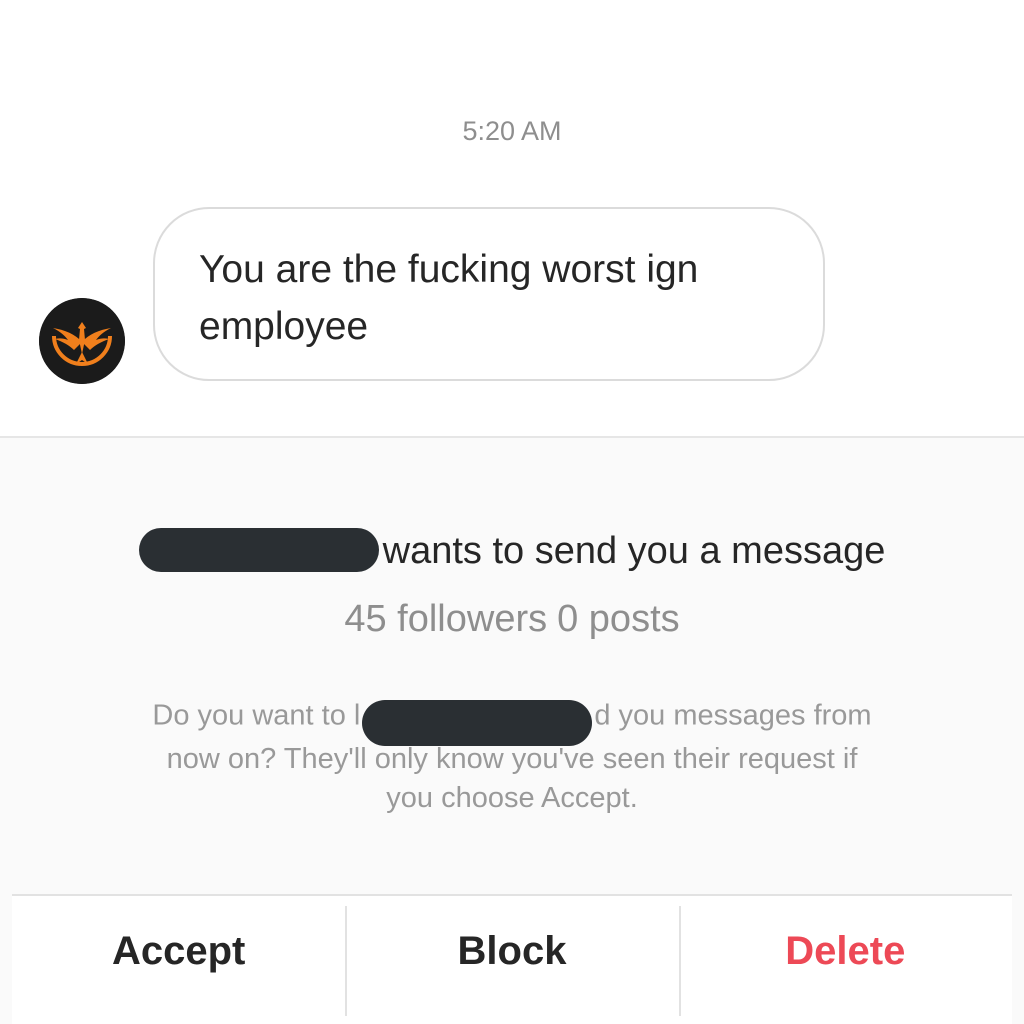 The height and width of the screenshot is (1024, 1024). I want to click on sender-avatar, so click(82, 341).